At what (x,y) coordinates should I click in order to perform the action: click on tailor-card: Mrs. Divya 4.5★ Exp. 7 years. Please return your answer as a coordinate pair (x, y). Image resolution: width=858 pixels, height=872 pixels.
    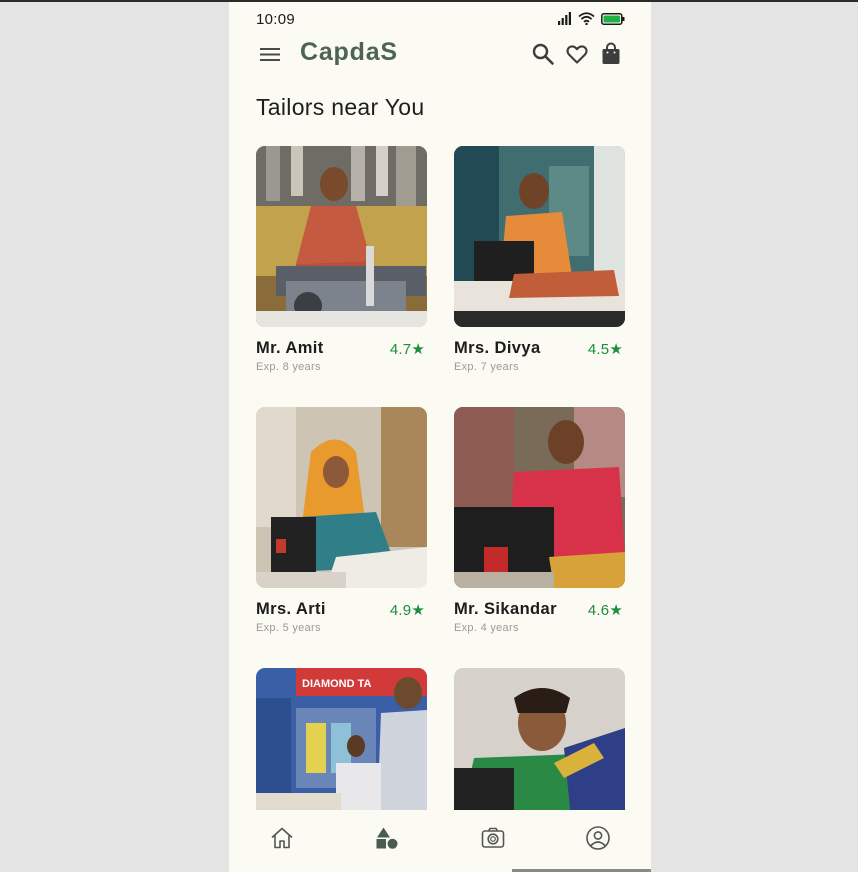
    Looking at the image, I should click on (539, 259).